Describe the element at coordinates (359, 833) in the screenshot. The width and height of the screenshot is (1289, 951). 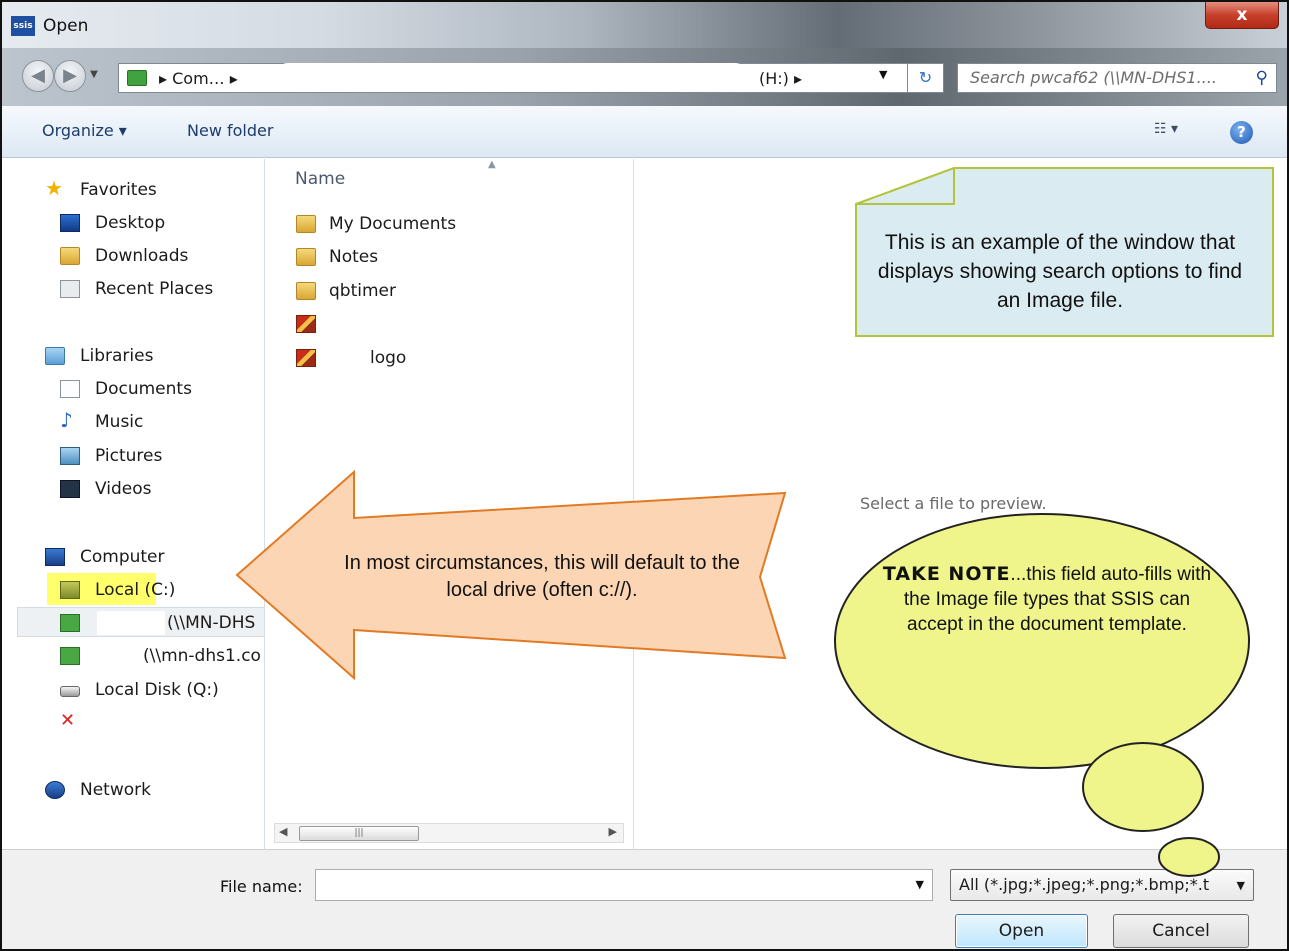
I see `scroll-thumb: |||` at that location.